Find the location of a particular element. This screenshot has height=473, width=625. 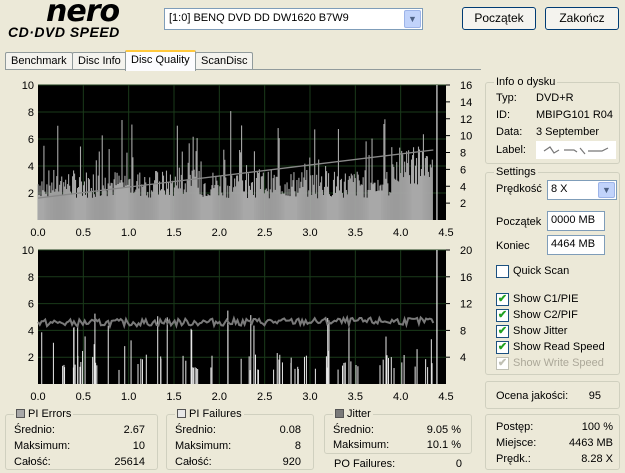

tab-benchmark: Benchmark is located at coordinates (39, 61).